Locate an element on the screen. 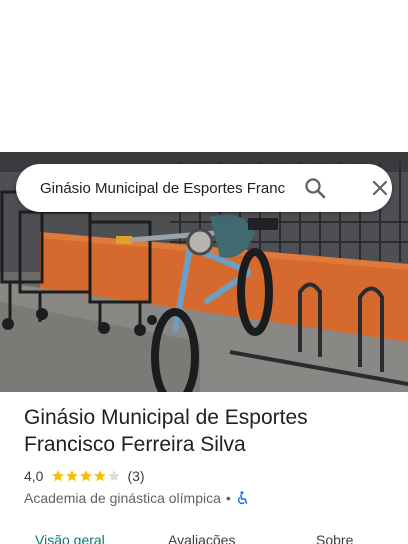  search-bar: Ginásio Municipal de Esportes Franc is located at coordinates (204, 188).